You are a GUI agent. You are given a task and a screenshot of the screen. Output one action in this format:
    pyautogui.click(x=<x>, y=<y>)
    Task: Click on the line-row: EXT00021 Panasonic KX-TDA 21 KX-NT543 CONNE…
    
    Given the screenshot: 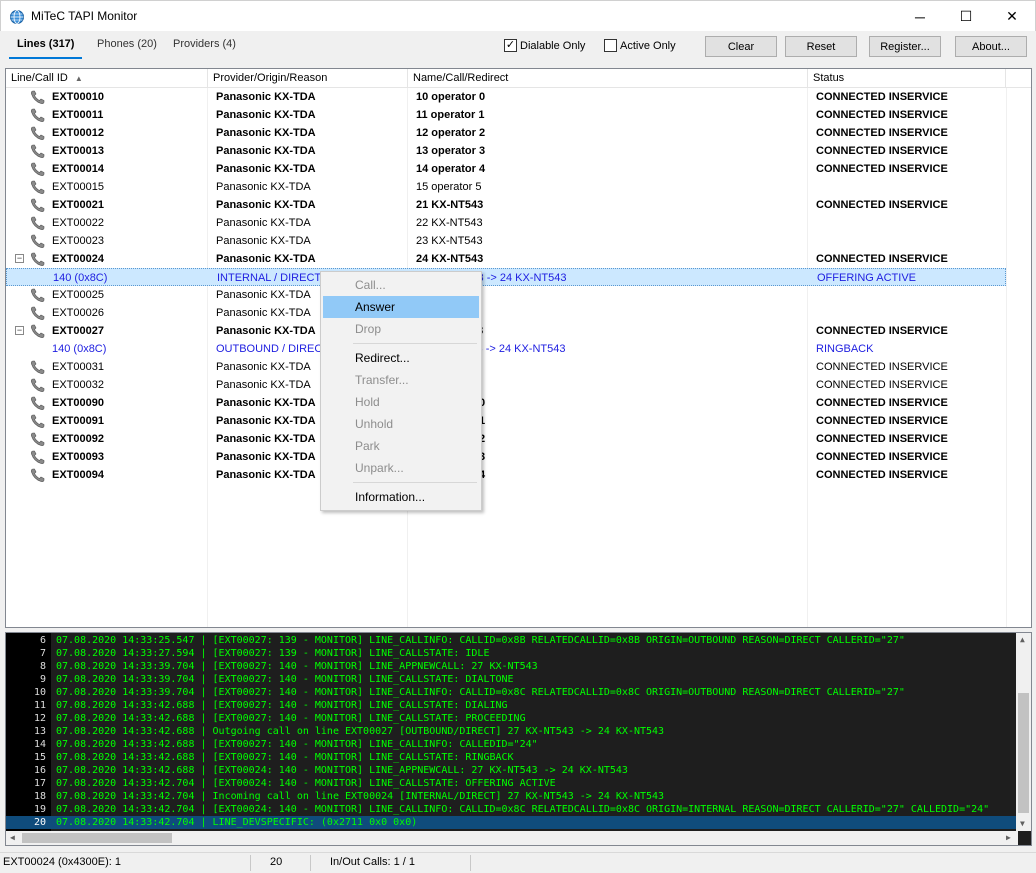 What is the action you would take?
    pyautogui.click(x=506, y=205)
    